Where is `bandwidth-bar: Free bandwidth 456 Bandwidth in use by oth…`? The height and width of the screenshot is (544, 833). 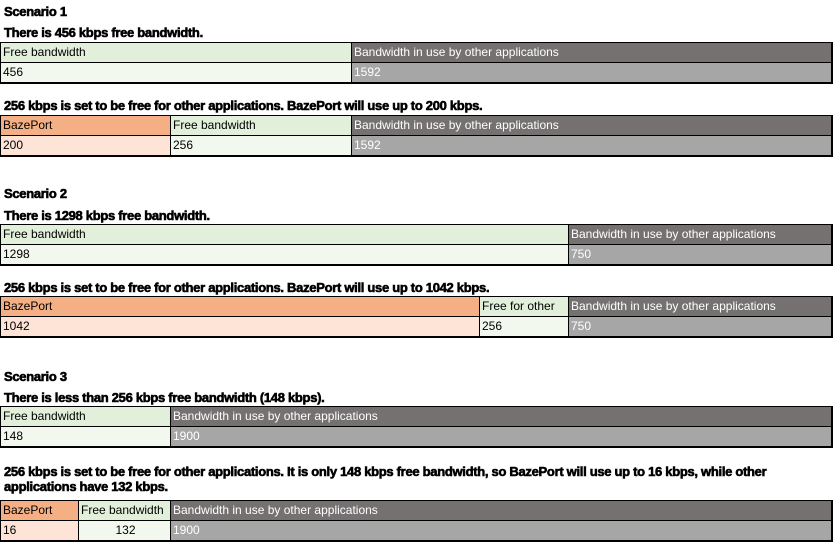
bandwidth-bar: Free bandwidth 456 Bandwidth in use by oth… is located at coordinates (416, 63).